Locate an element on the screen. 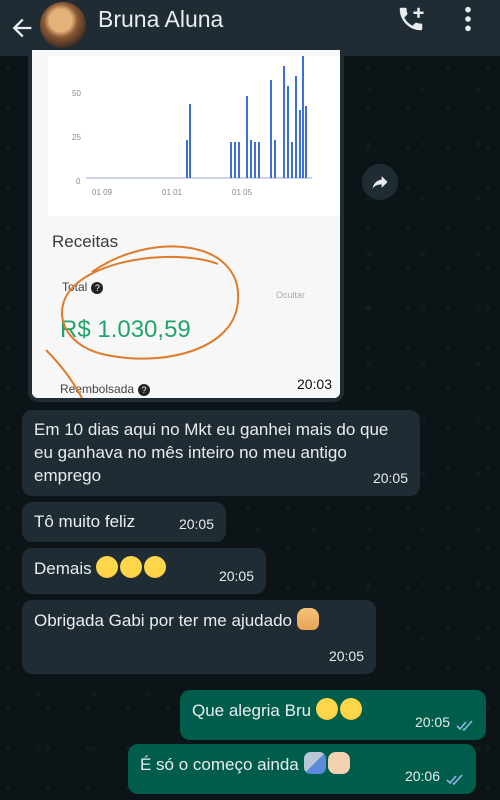 This screenshot has height=800, width=500. receitas-heading: Receitas is located at coordinates (85, 241).